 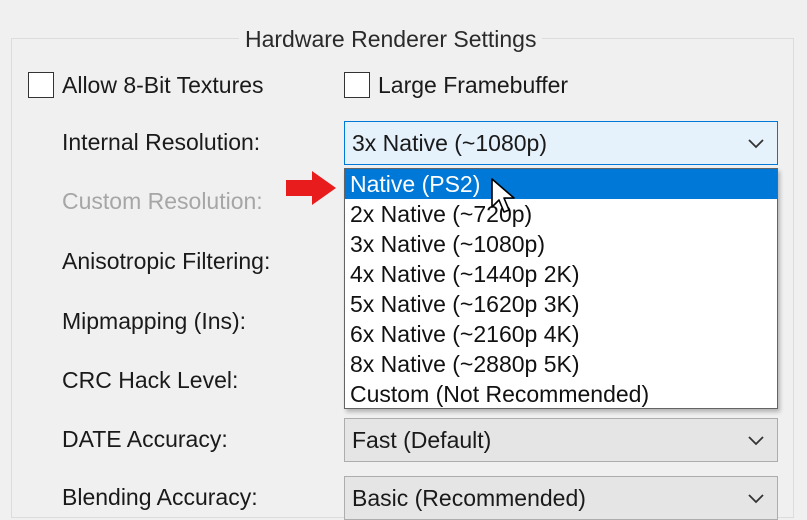 What do you see at coordinates (561, 394) in the screenshot?
I see `dropdown-option: Custom (Not Recommended)` at bounding box center [561, 394].